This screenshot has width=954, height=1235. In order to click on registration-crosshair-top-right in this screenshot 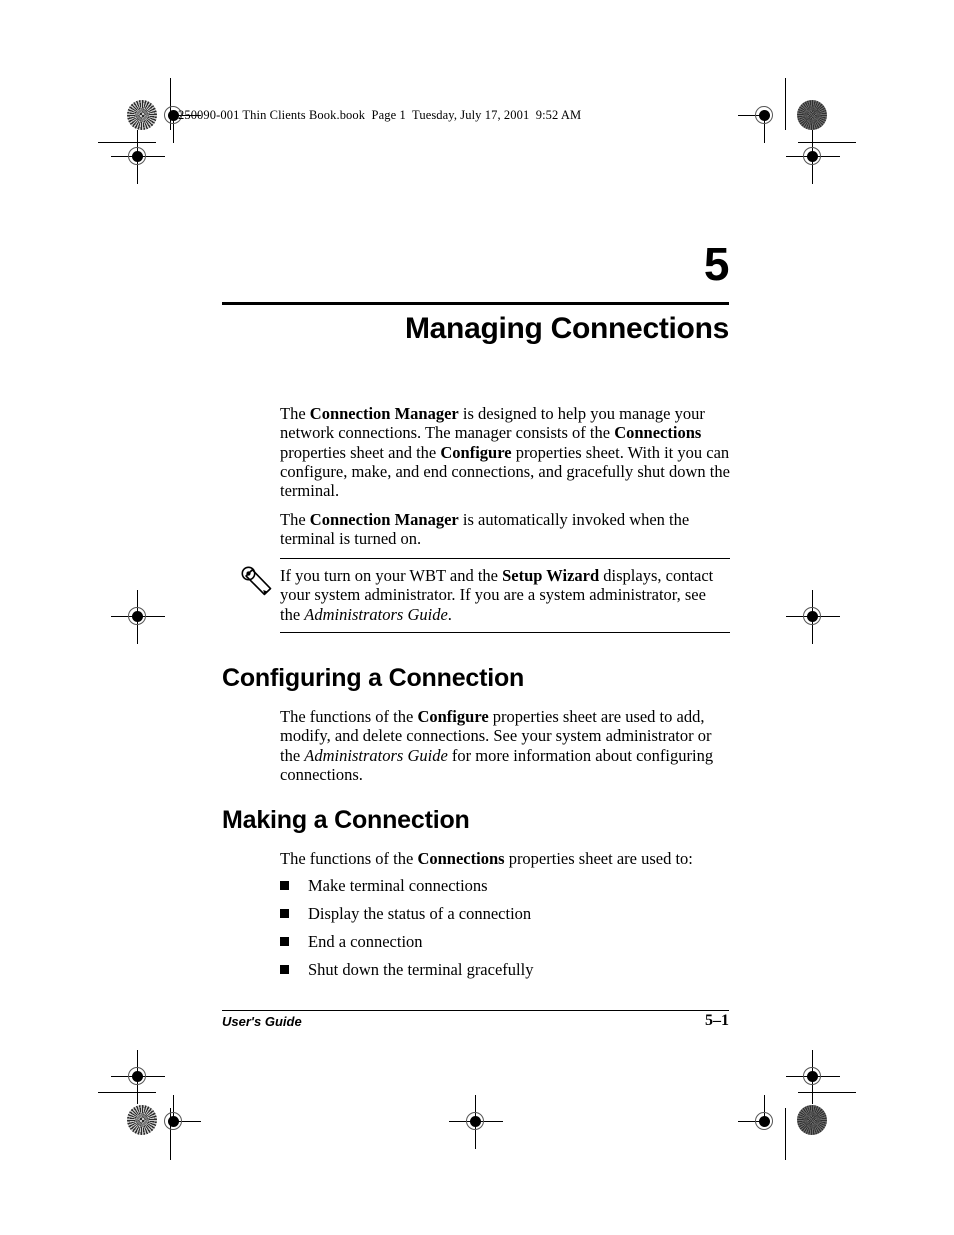, I will do `click(765, 116)`.